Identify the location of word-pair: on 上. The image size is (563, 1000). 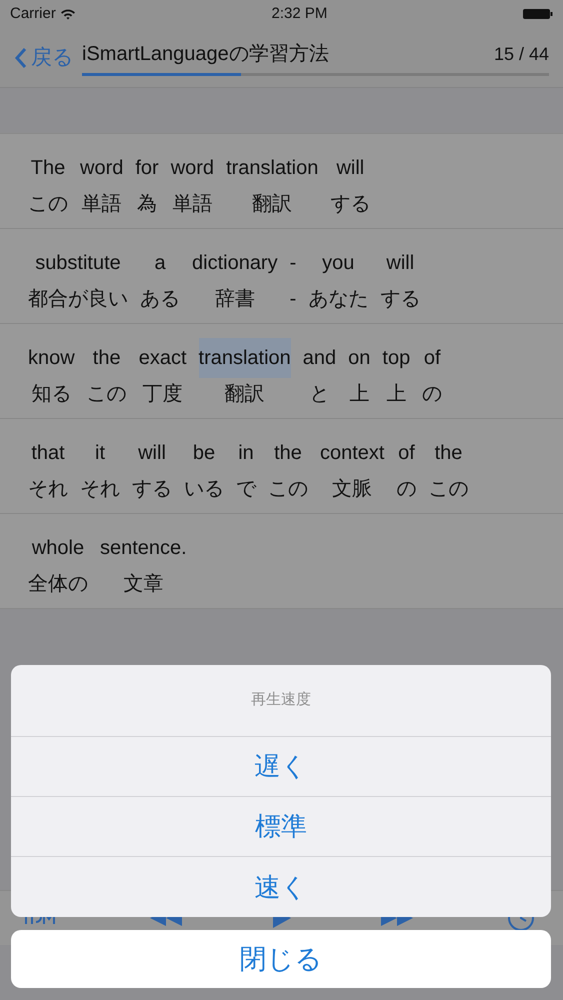
(359, 371).